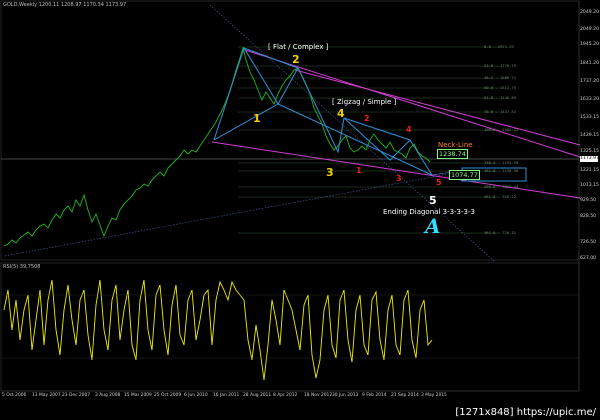  I want to click on x-tick: 3 May 2015, so click(434, 395).